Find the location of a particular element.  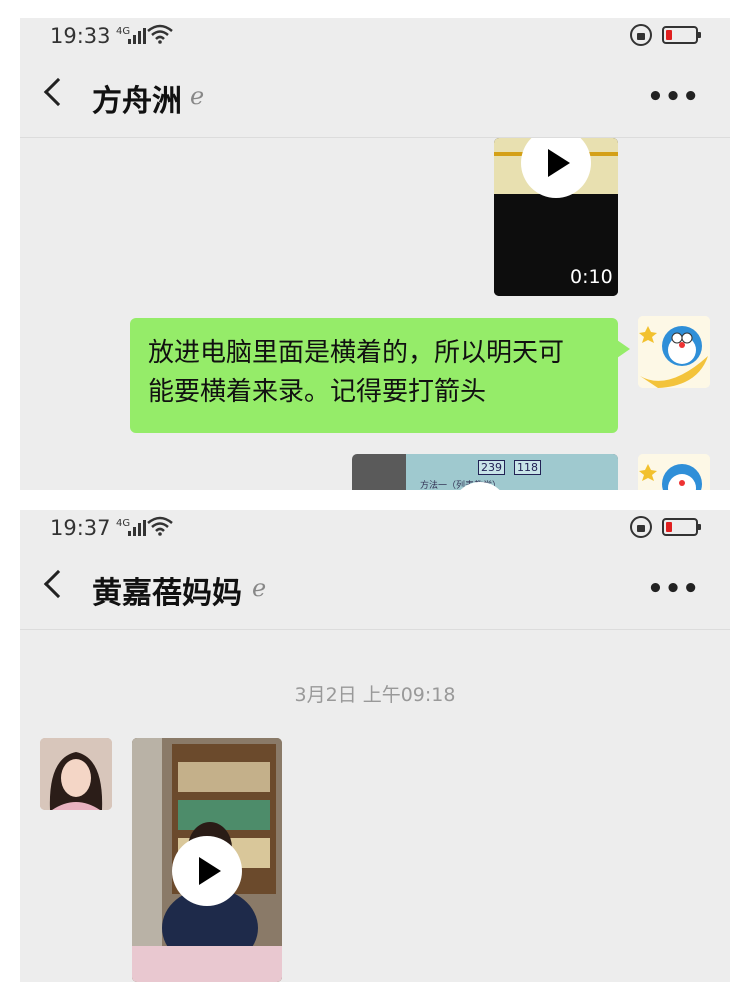

message-line: 放进电脑里面是横着的，所以明天可 is located at coordinates (356, 353).